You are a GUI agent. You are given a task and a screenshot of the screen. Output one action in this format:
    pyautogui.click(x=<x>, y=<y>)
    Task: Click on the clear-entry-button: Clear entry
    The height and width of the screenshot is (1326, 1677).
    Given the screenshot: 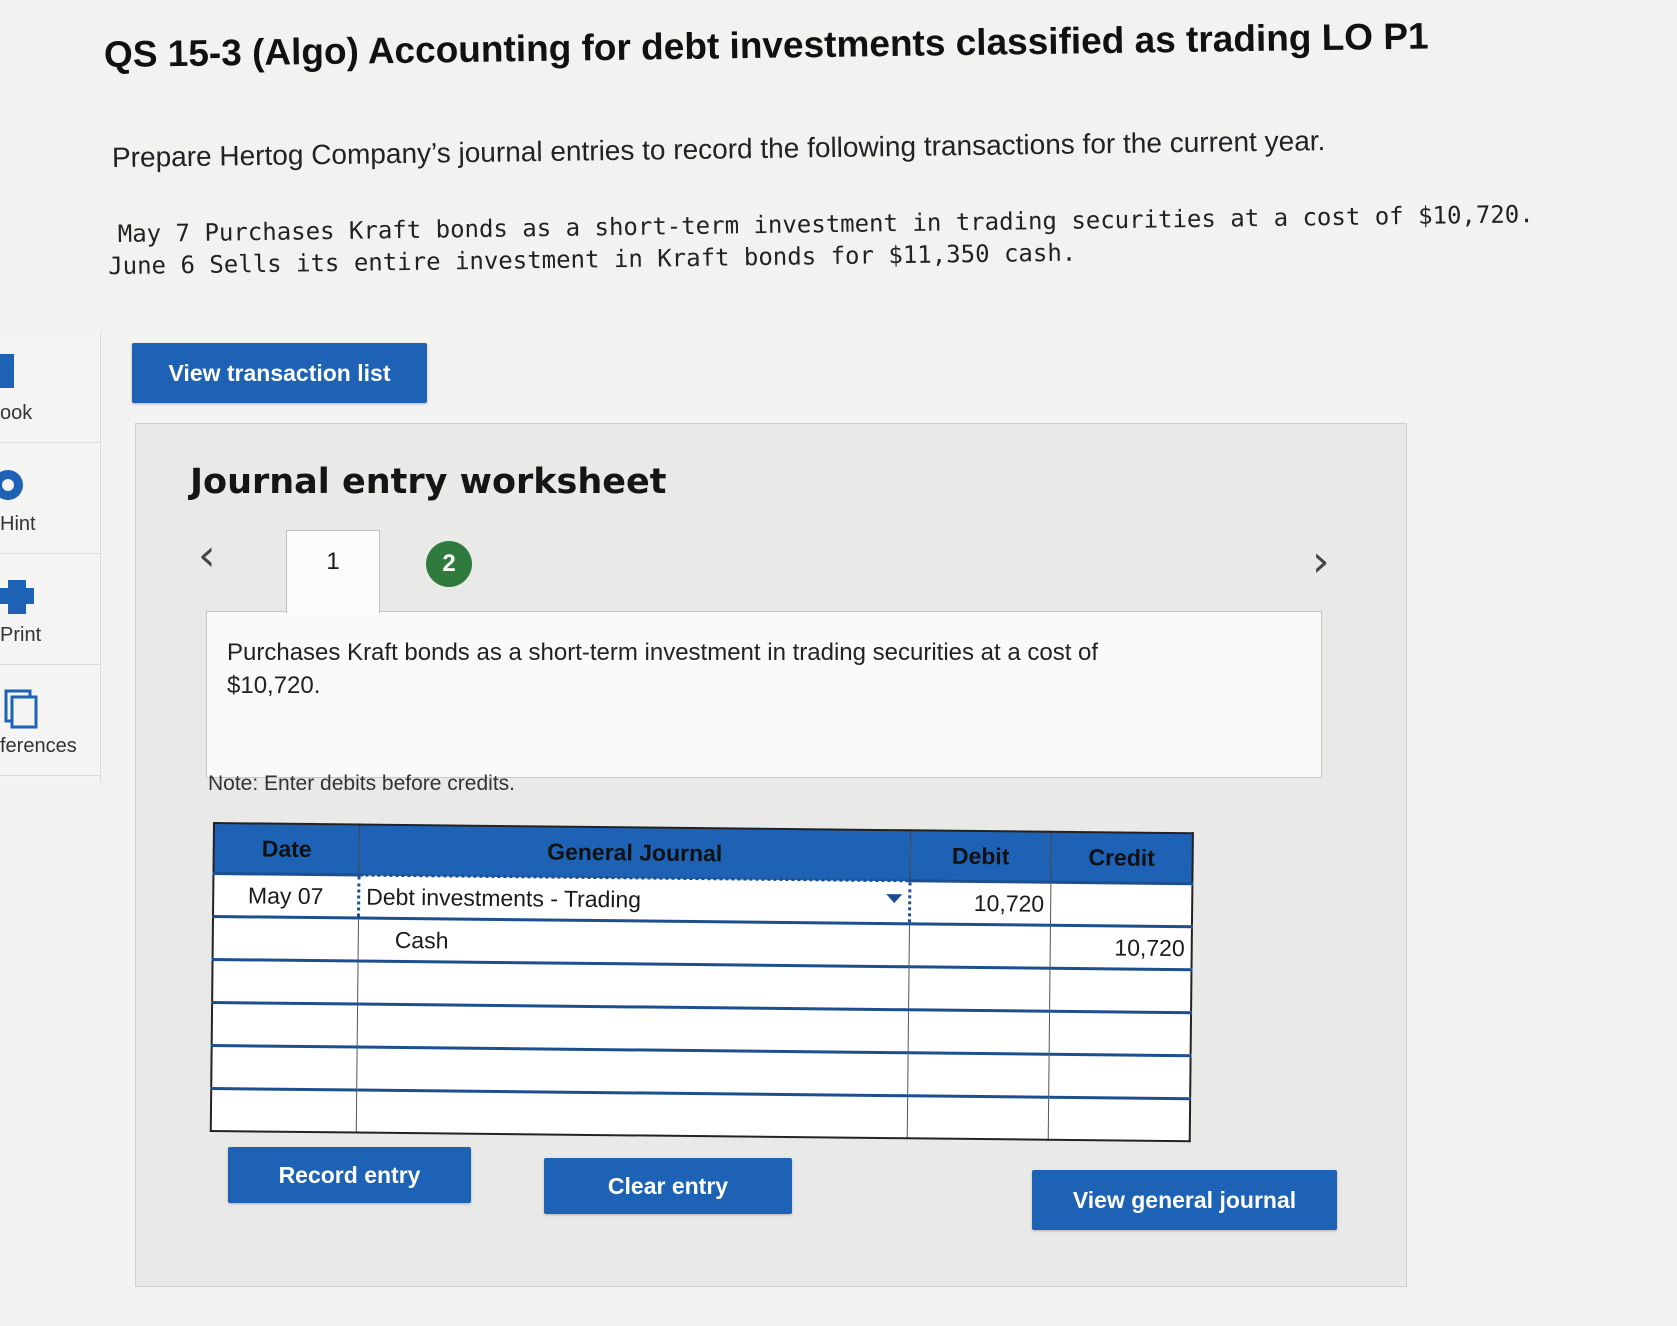 What is the action you would take?
    pyautogui.click(x=668, y=1186)
    